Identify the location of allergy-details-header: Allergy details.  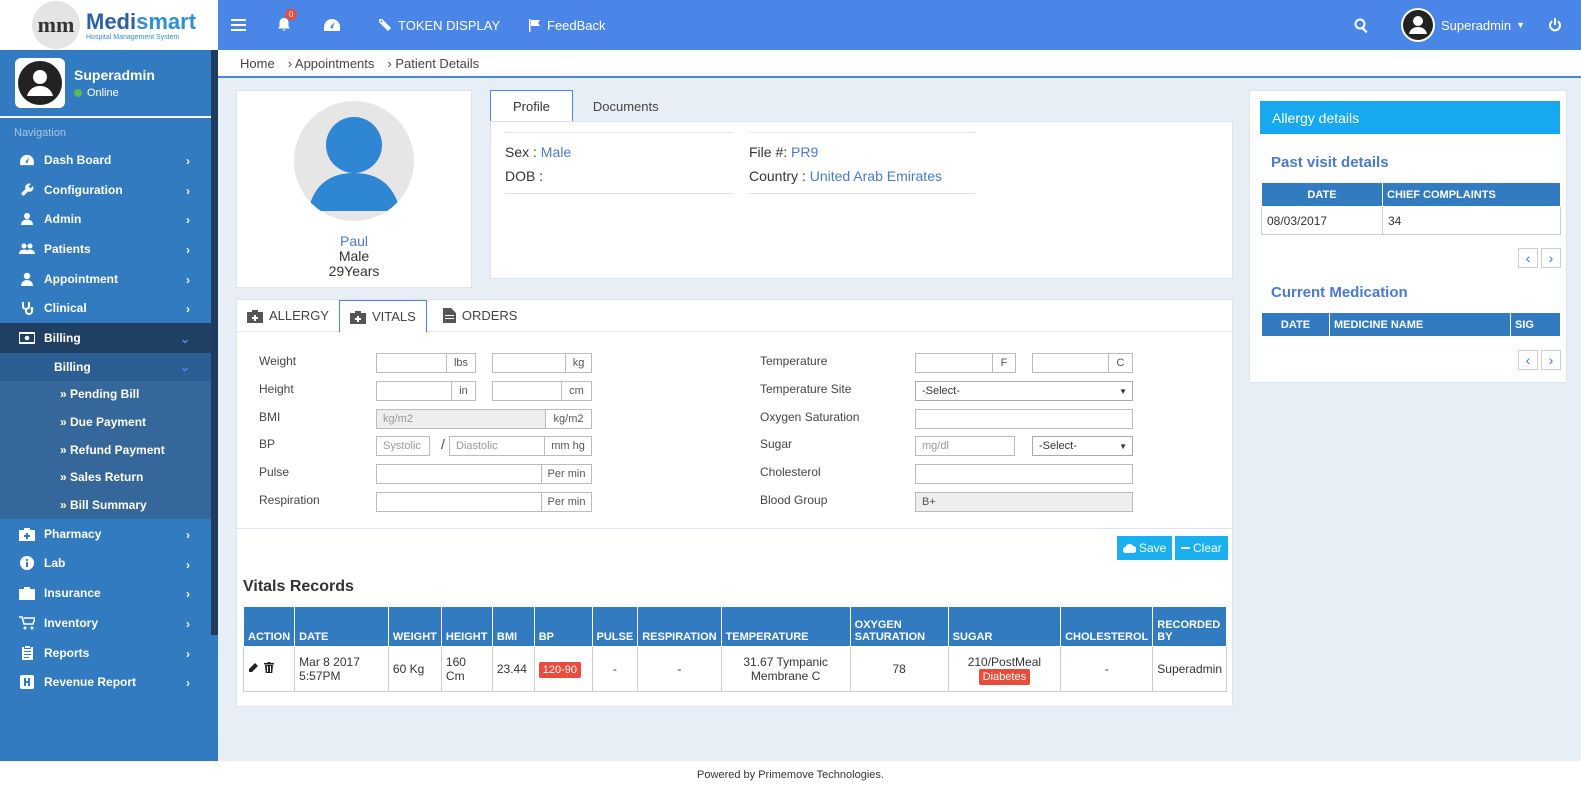
(1410, 117).